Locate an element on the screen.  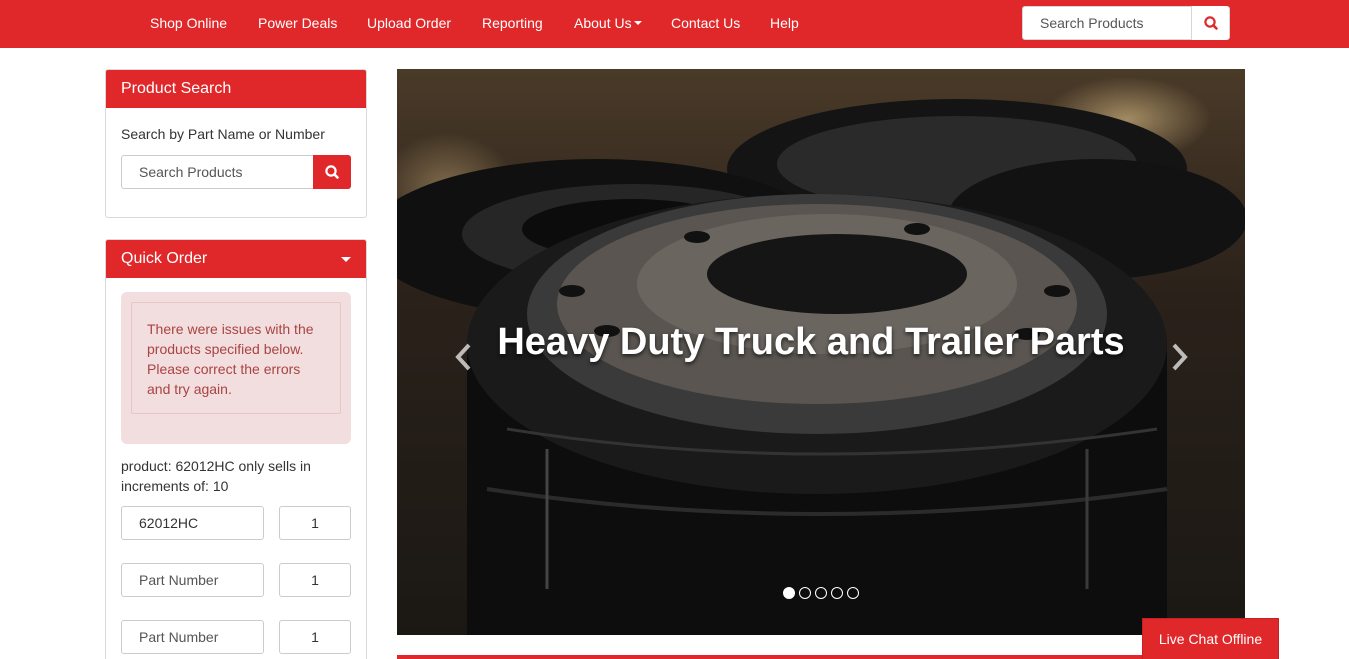
header-search-input is located at coordinates (1107, 23).